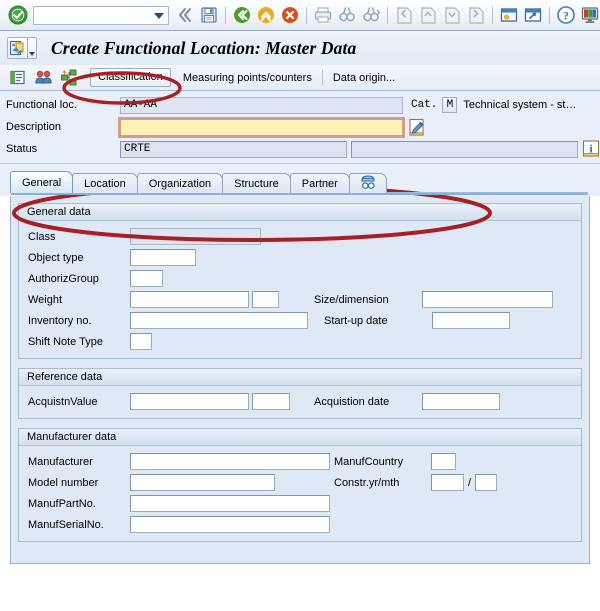  I want to click on back-collapse-icon, so click(185, 15).